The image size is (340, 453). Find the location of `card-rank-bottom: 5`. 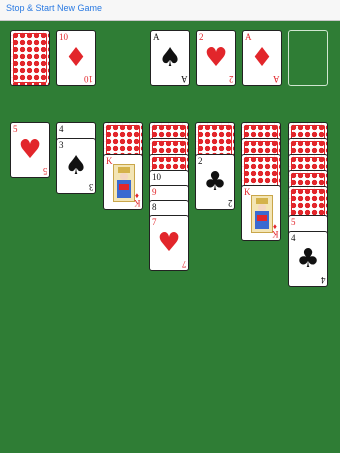

card-rank-bottom: 5 is located at coordinates (45, 171).